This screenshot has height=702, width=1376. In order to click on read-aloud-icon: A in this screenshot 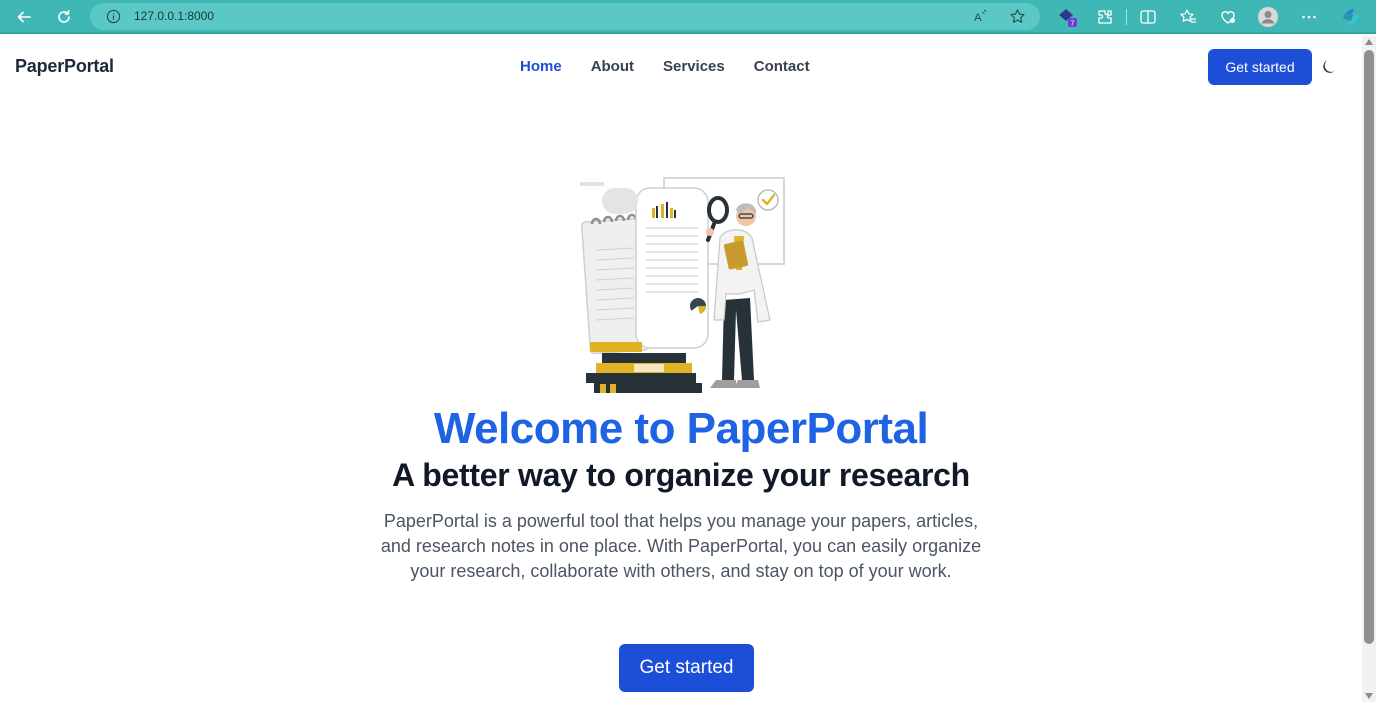, I will do `click(981, 16)`.